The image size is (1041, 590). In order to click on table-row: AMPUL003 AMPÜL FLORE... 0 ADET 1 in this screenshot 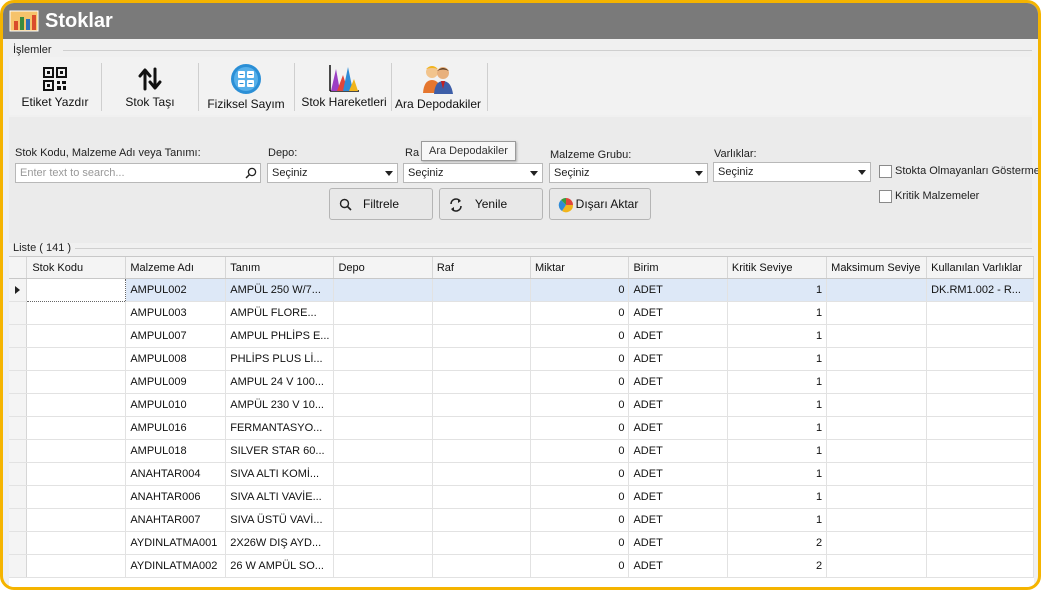, I will do `click(521, 313)`.